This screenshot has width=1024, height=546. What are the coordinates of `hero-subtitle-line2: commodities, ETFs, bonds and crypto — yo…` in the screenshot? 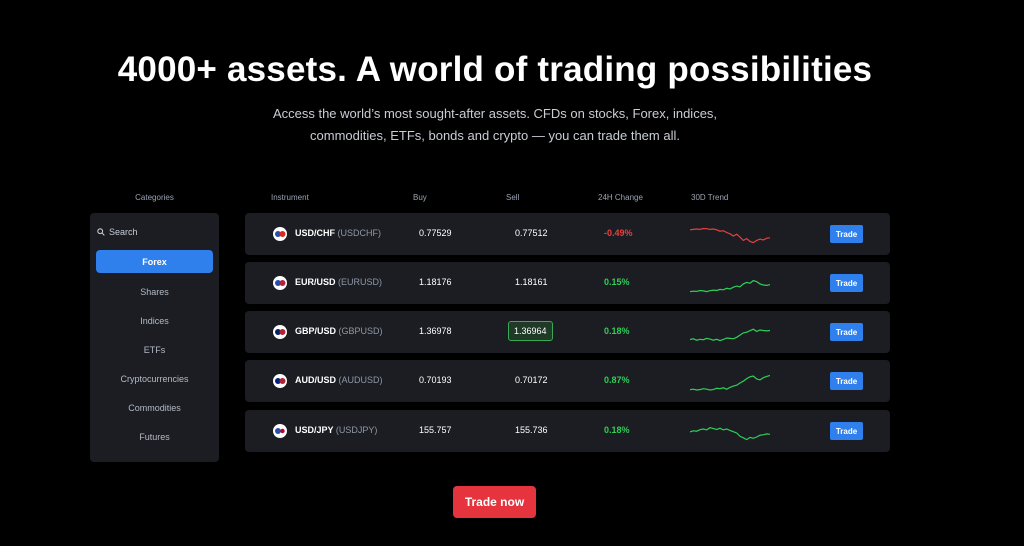 It's located at (495, 135).